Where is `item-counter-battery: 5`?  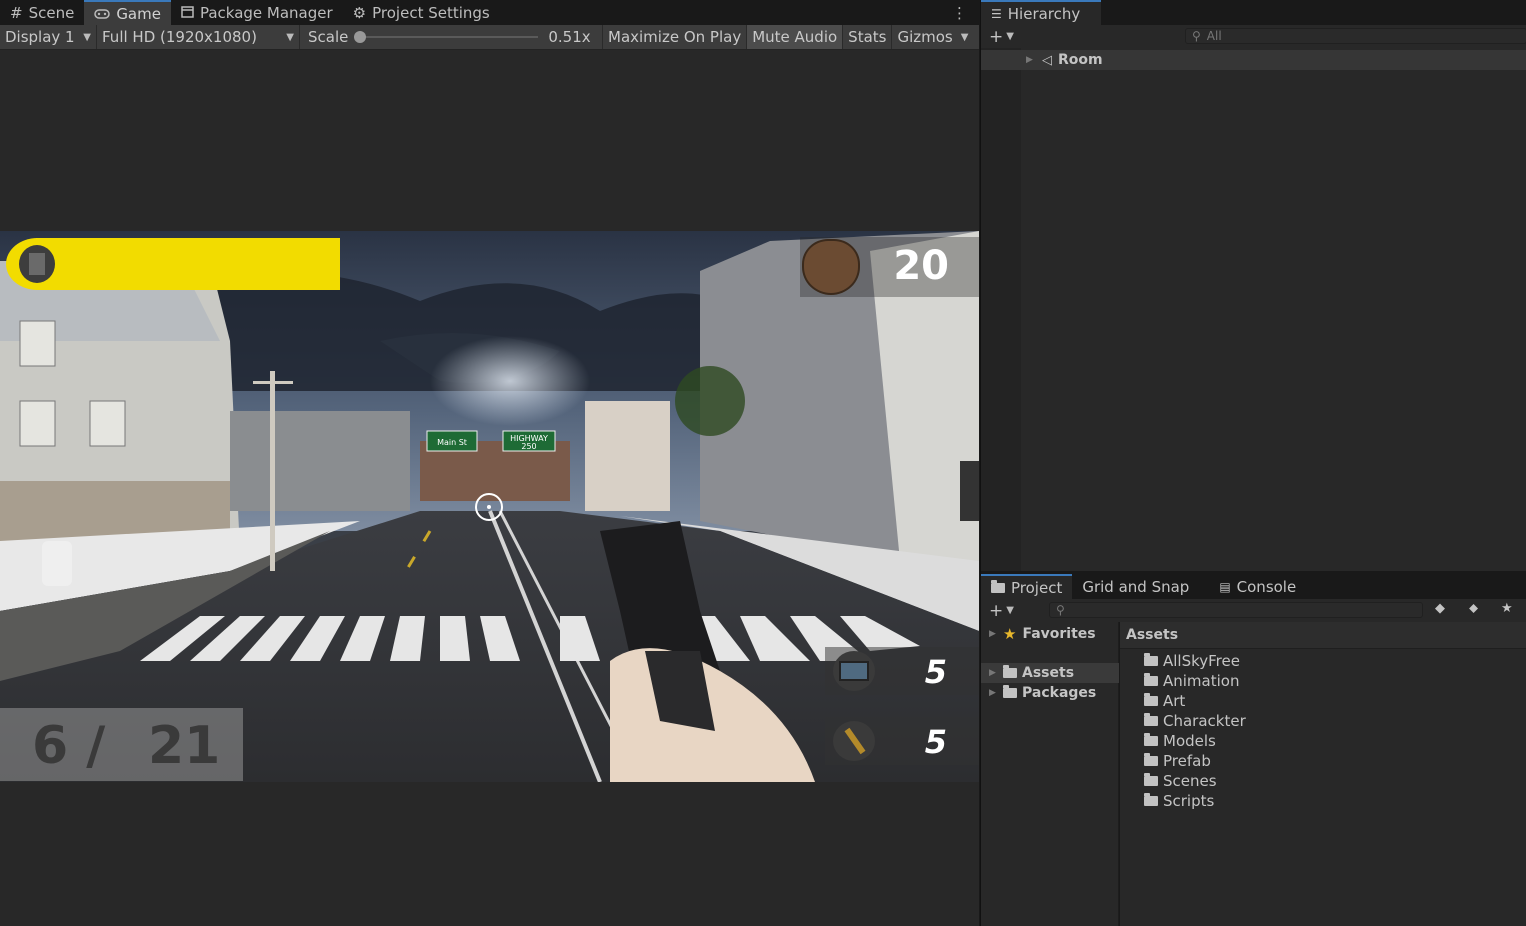 item-counter-battery: 5 is located at coordinates (902, 671).